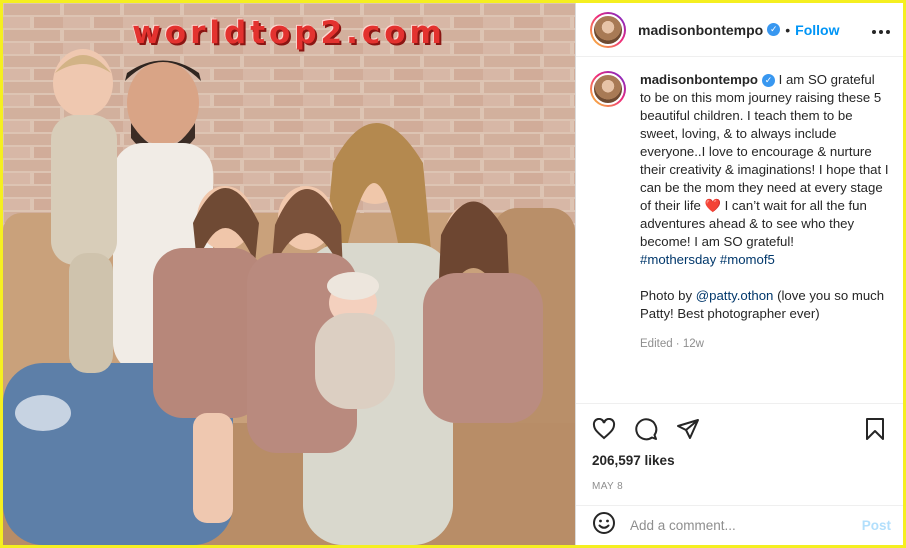  Describe the element at coordinates (688, 429) in the screenshot. I see `share-icon` at that location.